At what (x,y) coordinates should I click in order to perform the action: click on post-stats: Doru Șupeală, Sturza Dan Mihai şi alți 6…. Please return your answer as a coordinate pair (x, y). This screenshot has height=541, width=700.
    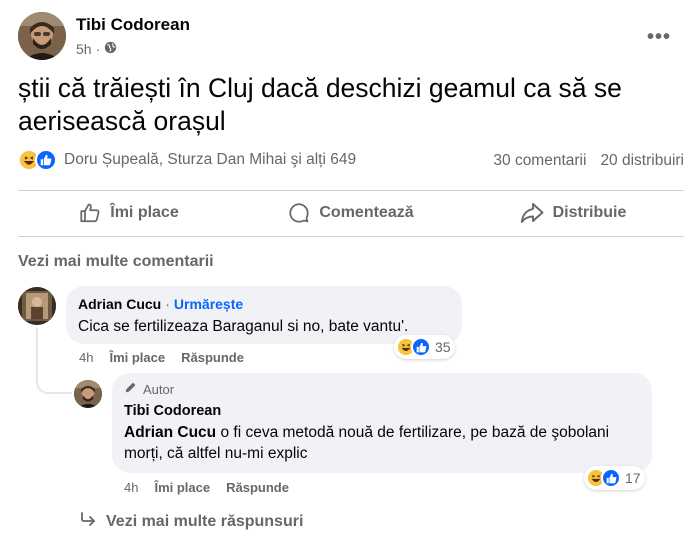
    Looking at the image, I should click on (351, 163).